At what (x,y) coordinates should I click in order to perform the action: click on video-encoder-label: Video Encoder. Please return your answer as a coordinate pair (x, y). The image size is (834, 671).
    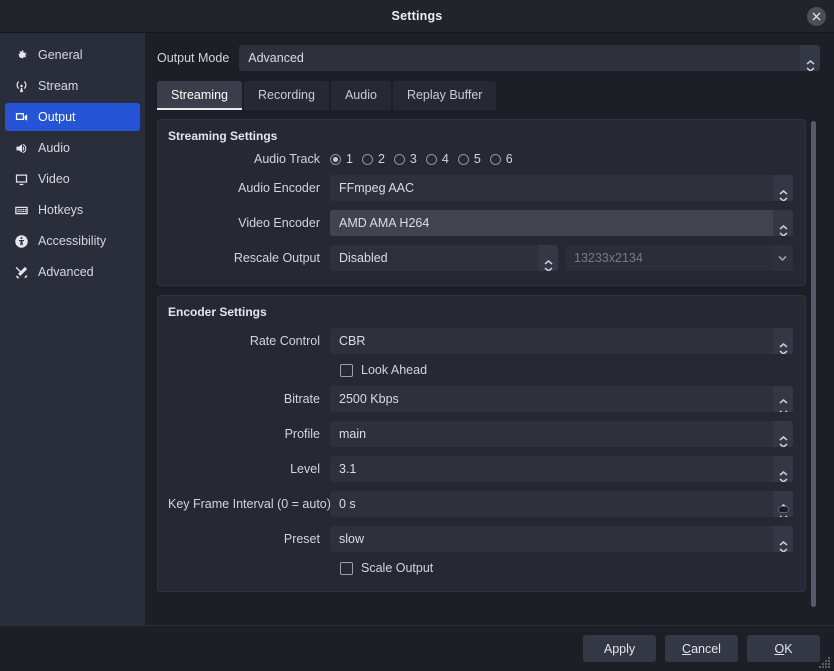
    Looking at the image, I should click on (279, 223).